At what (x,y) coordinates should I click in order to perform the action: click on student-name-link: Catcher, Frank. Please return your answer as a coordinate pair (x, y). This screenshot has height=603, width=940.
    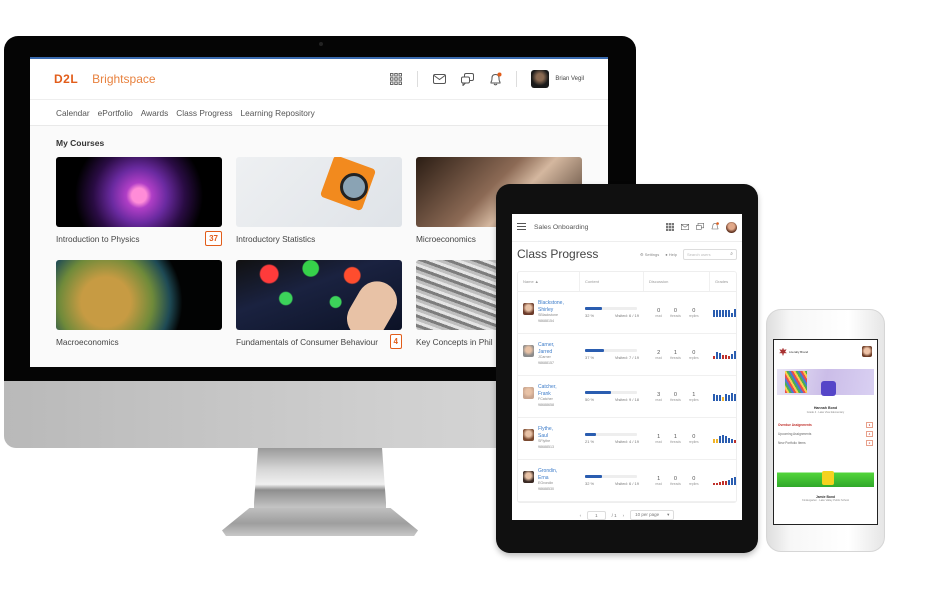
    Looking at the image, I should click on (547, 390).